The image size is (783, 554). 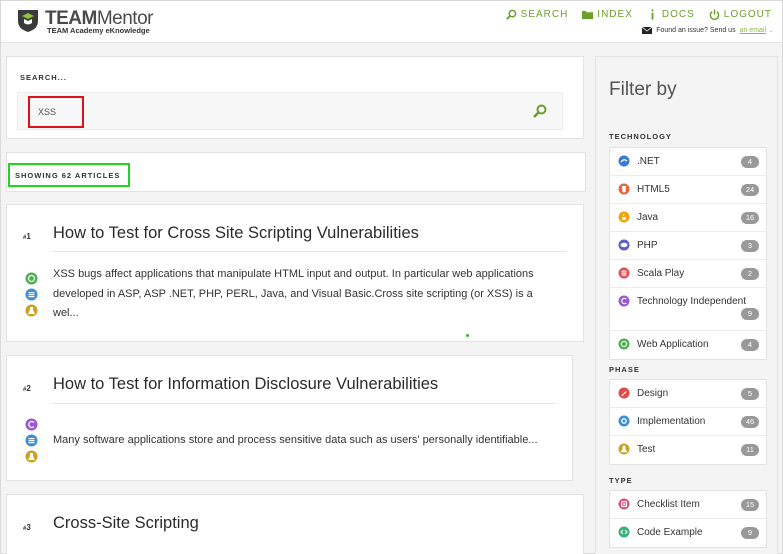 I want to click on folder-icon, so click(x=588, y=15).